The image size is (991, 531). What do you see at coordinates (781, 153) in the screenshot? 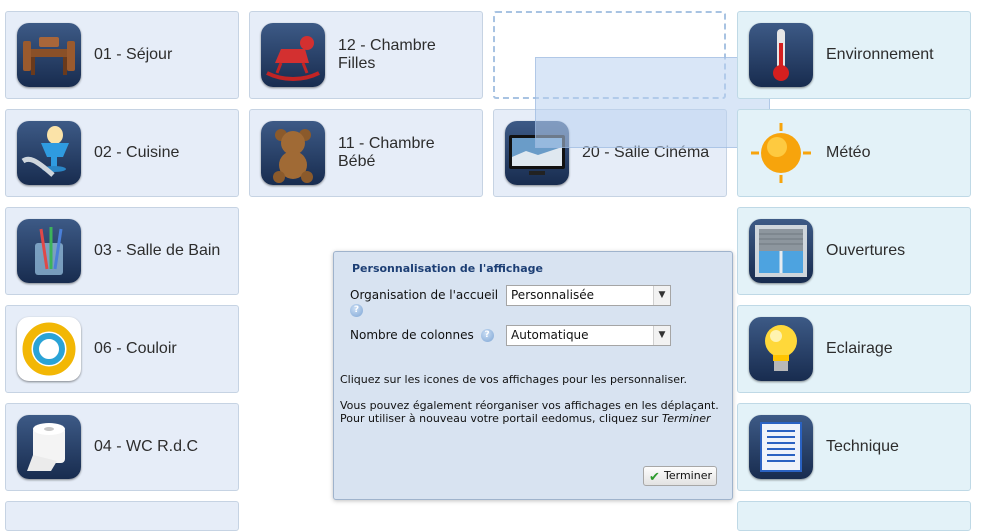
I see `sun-icon` at bounding box center [781, 153].